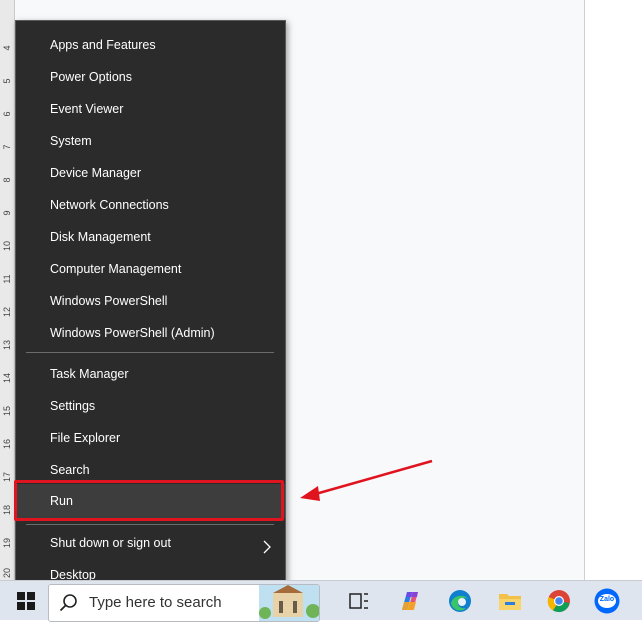  I want to click on ruler-number: 13, so click(7, 345).